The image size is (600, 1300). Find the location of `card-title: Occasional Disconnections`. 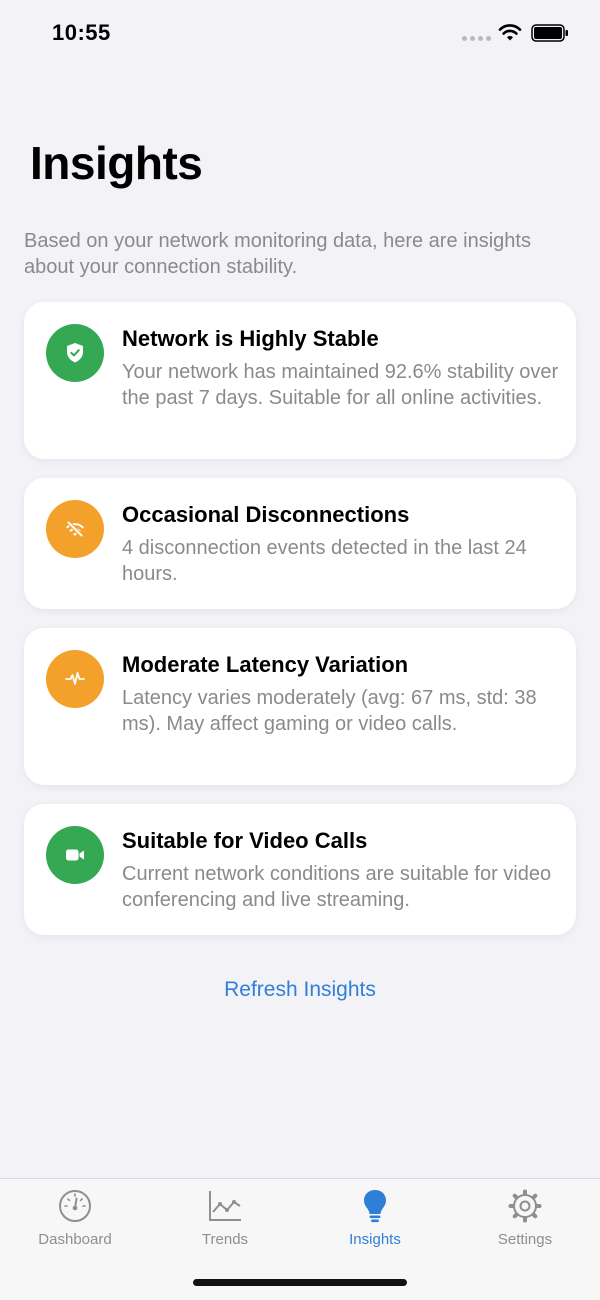

card-title: Occasional Disconnections is located at coordinates (266, 514).